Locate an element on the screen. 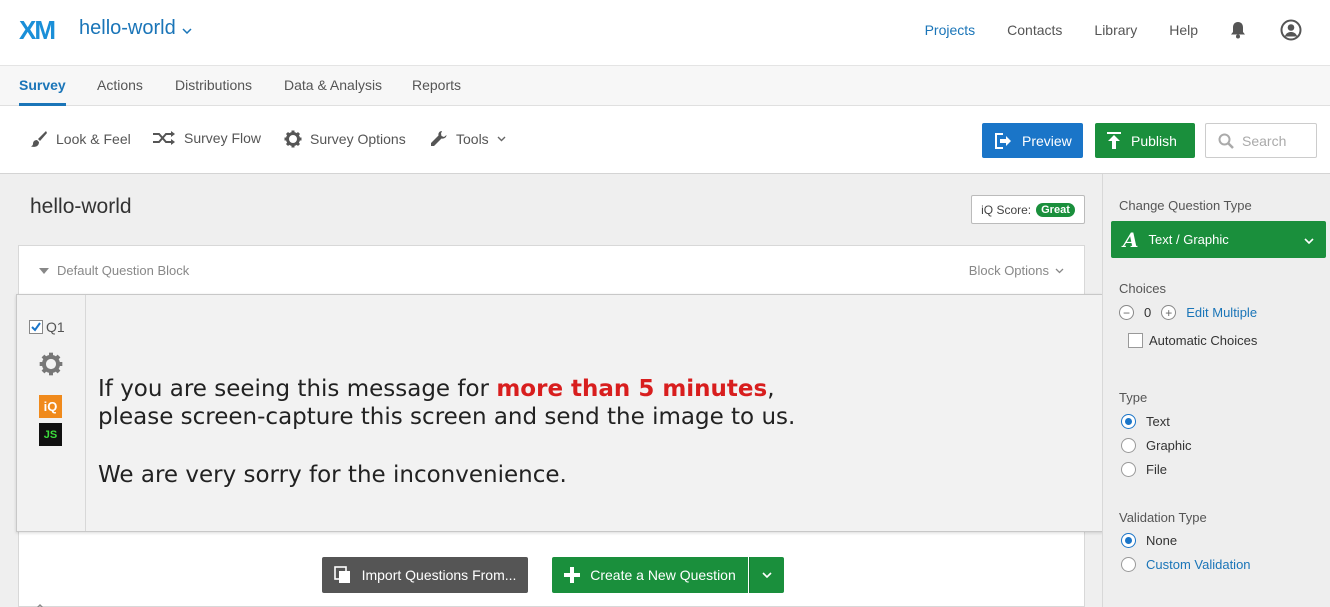 The image size is (1330, 607). block-collapse-toggle: Default Question Block is located at coordinates (114, 270).